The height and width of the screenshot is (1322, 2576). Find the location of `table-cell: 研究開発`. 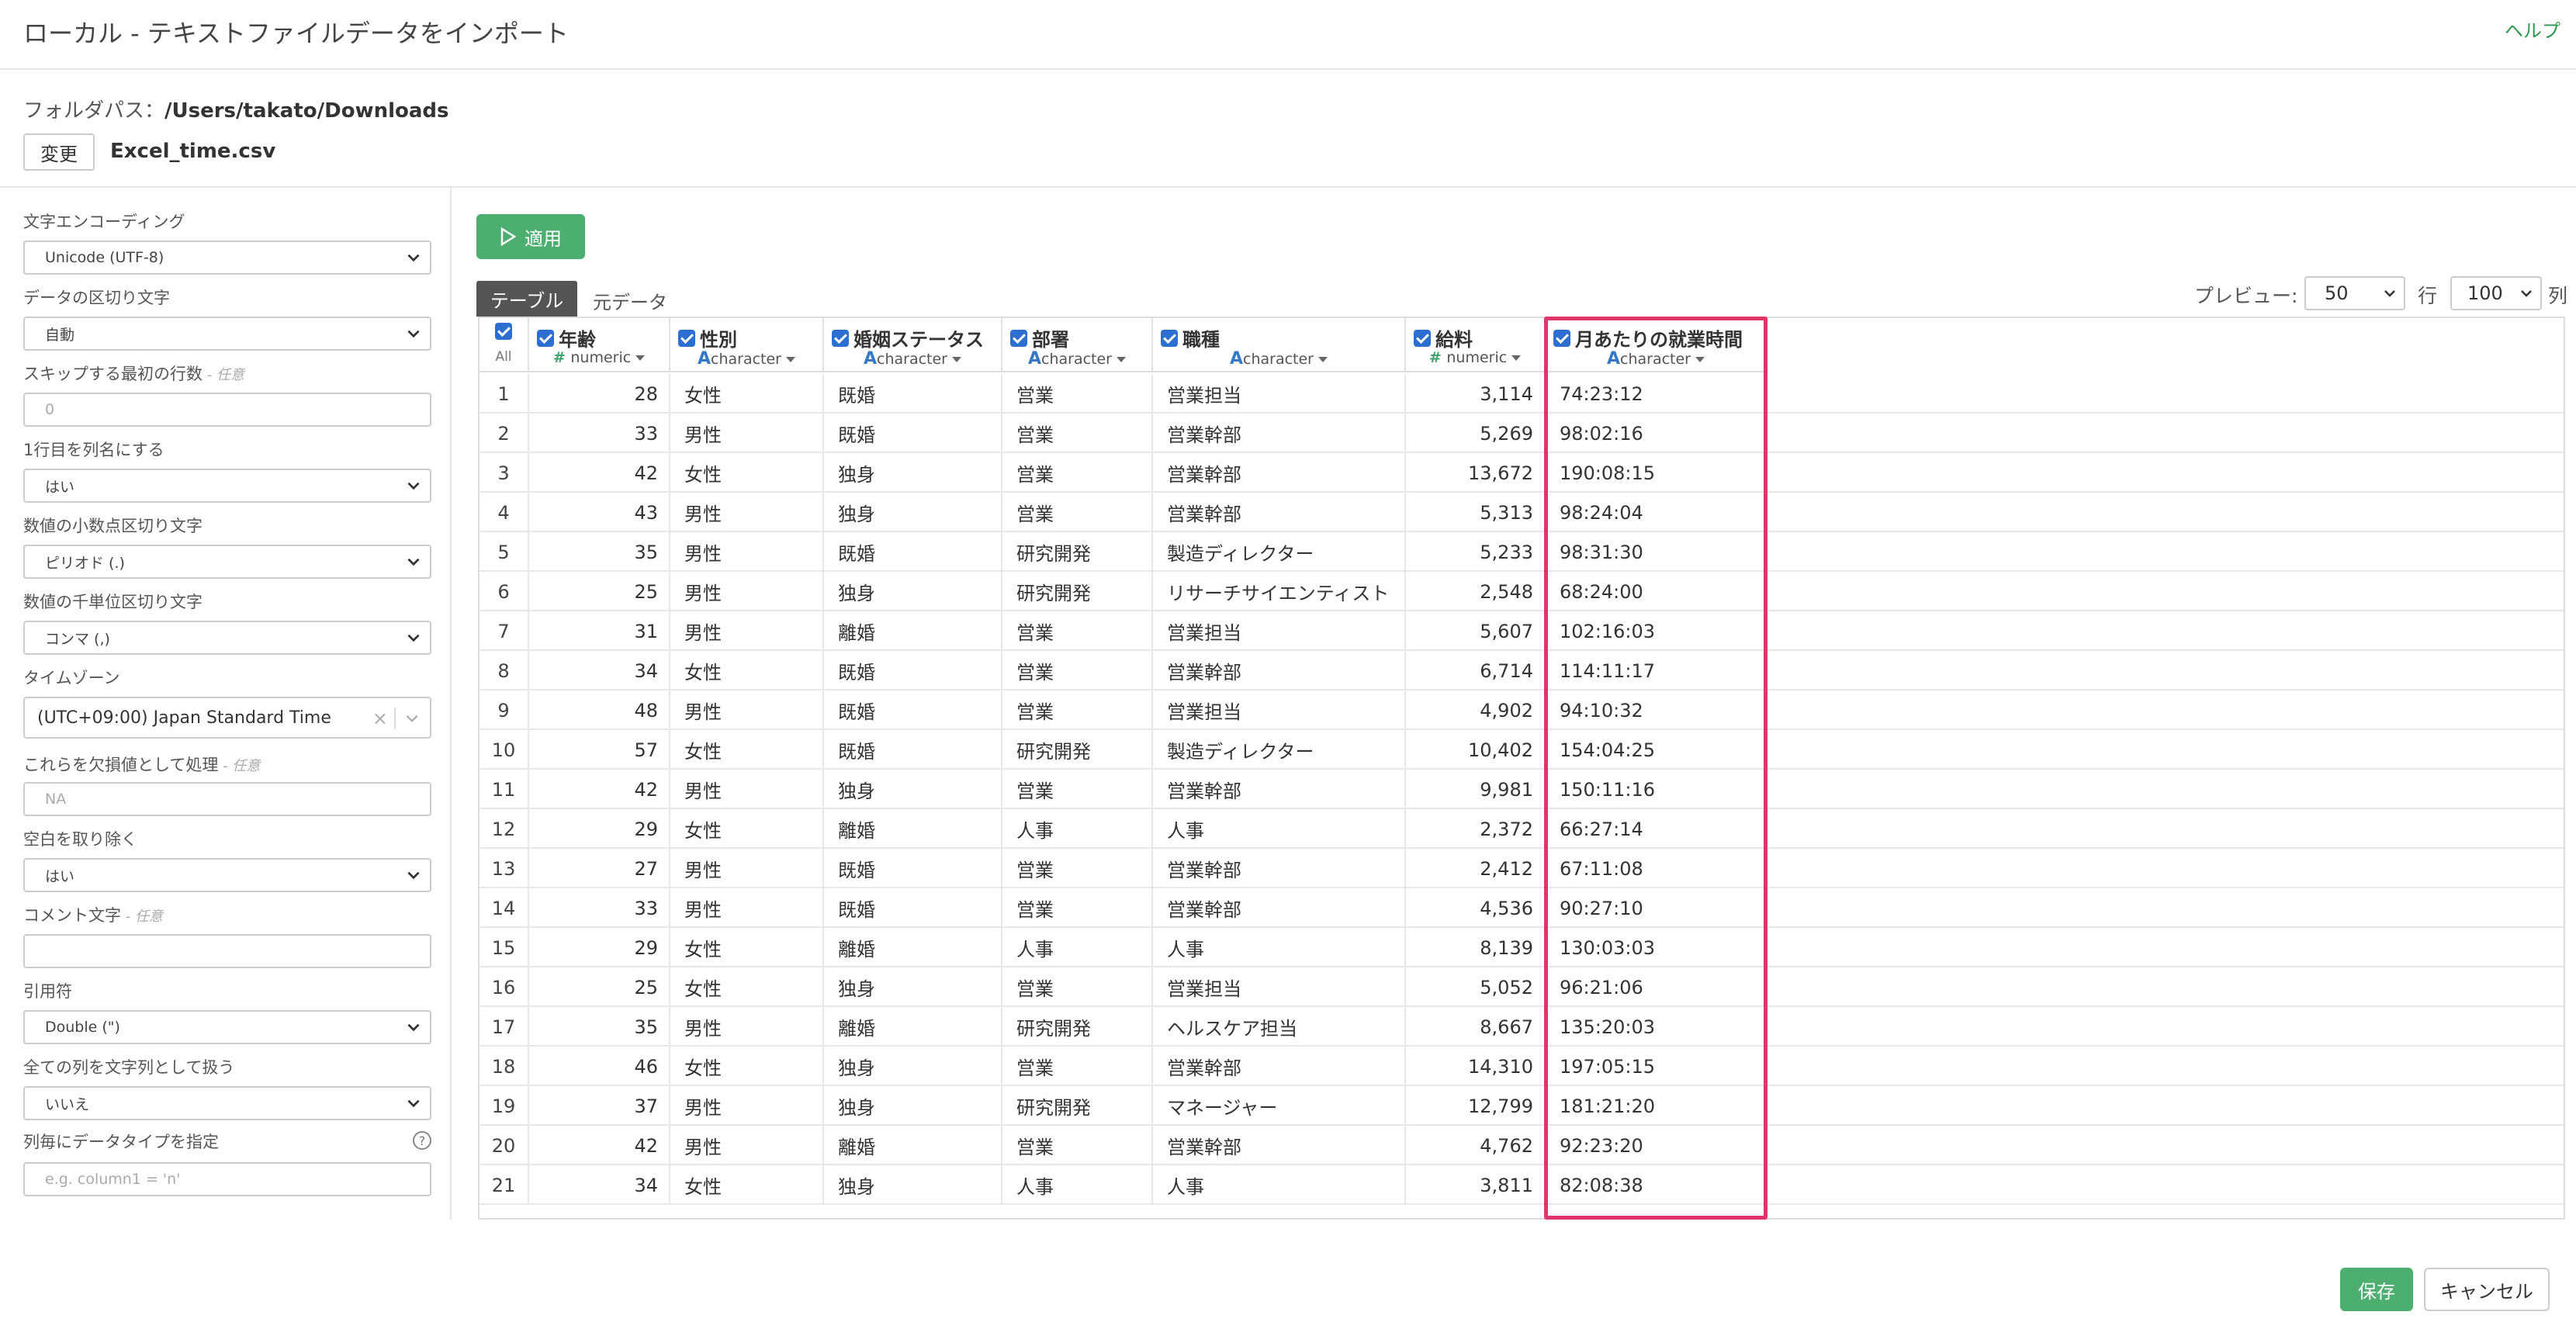

table-cell: 研究開発 is located at coordinates (1077, 1106).